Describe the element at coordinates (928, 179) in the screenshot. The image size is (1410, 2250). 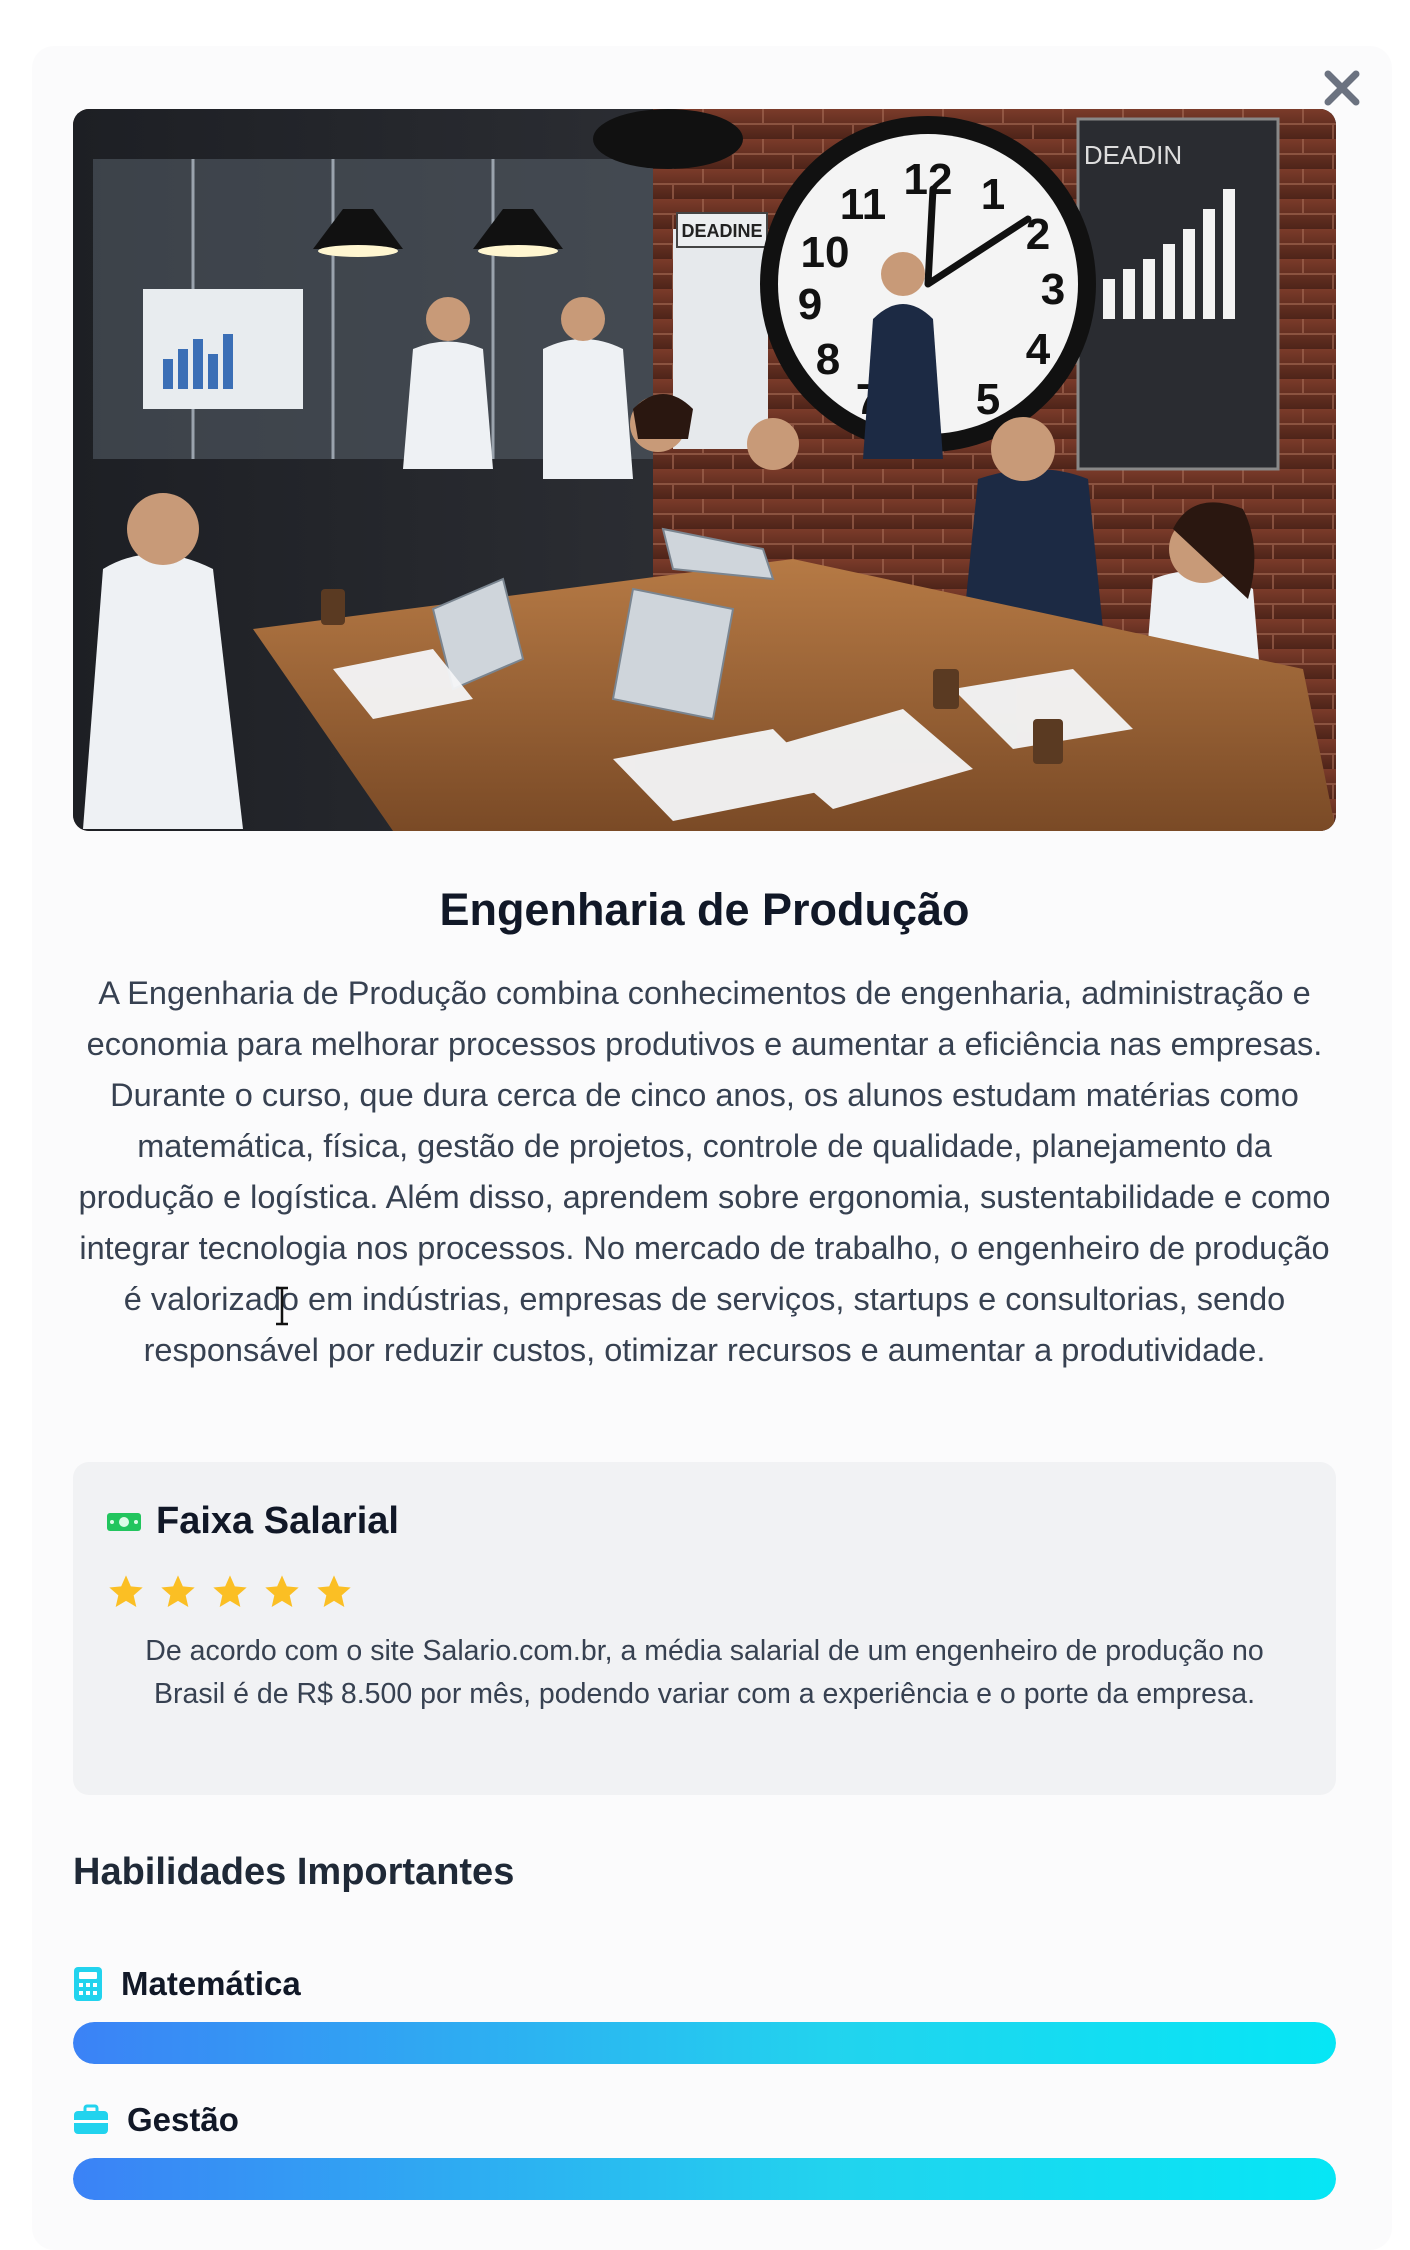
I see `svg-text: 12` at that location.